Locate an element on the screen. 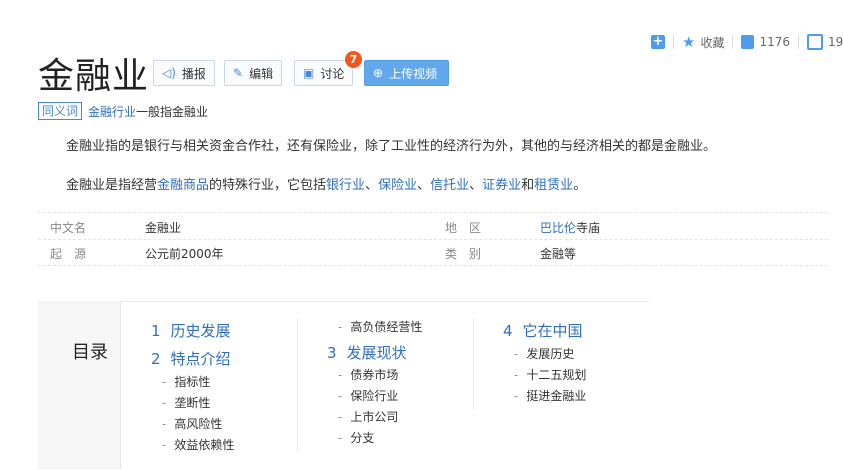 The height and width of the screenshot is (470, 843). catalog-sub-label: 上市公司 is located at coordinates (374, 417).